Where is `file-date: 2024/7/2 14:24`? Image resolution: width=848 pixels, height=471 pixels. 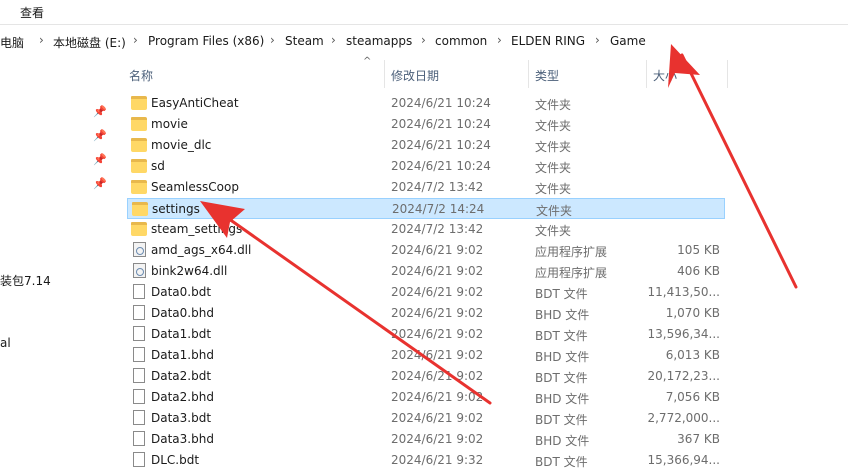
file-date: 2024/7/2 14:24 is located at coordinates (438, 209).